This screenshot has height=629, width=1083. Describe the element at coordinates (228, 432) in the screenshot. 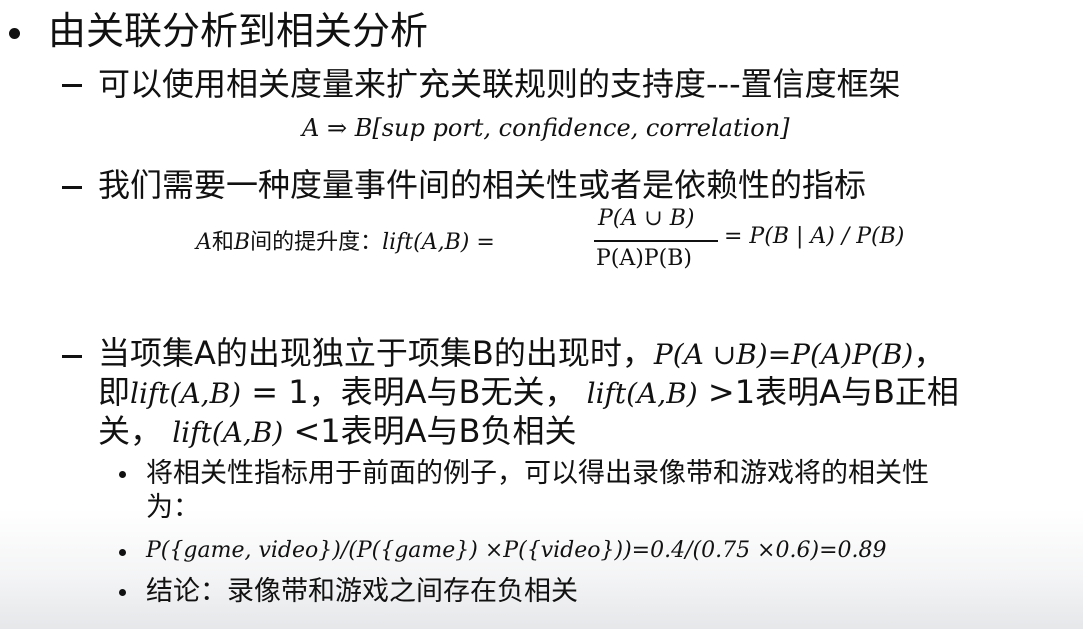

I see `point-3-line-3-math: lift(A,B)` at that location.